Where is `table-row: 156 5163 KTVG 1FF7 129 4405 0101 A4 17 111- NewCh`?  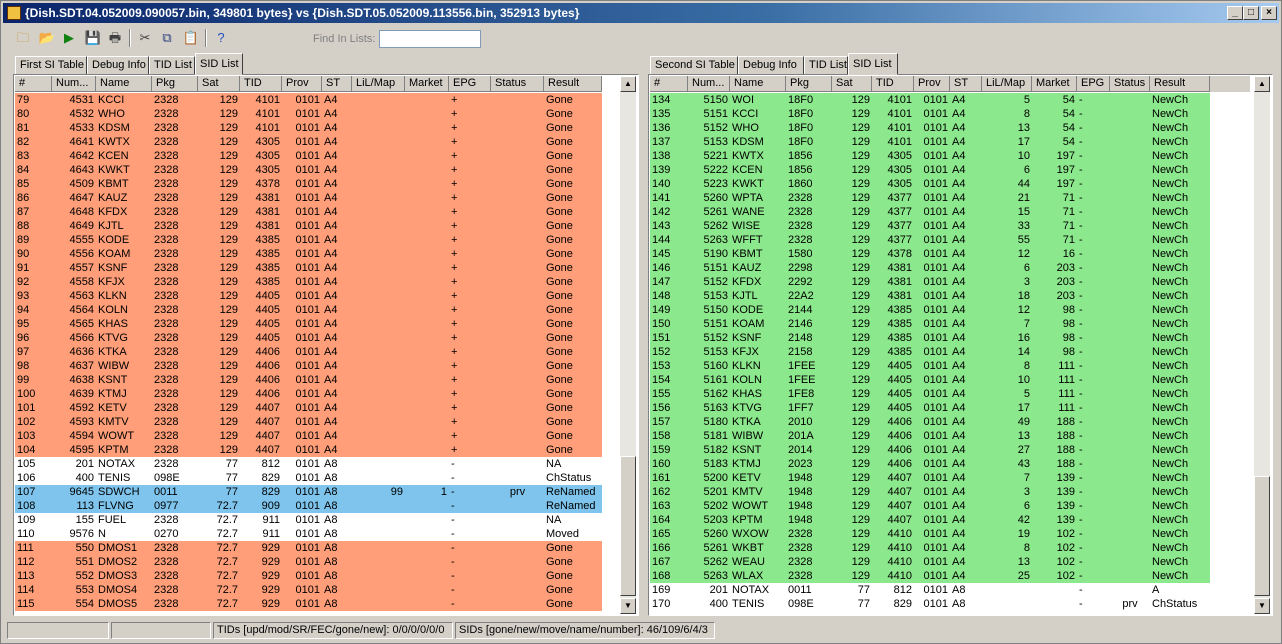
table-row: 156 5163 KTVG 1FF7 129 4405 0101 A4 17 111- NewCh is located at coordinates (930, 408).